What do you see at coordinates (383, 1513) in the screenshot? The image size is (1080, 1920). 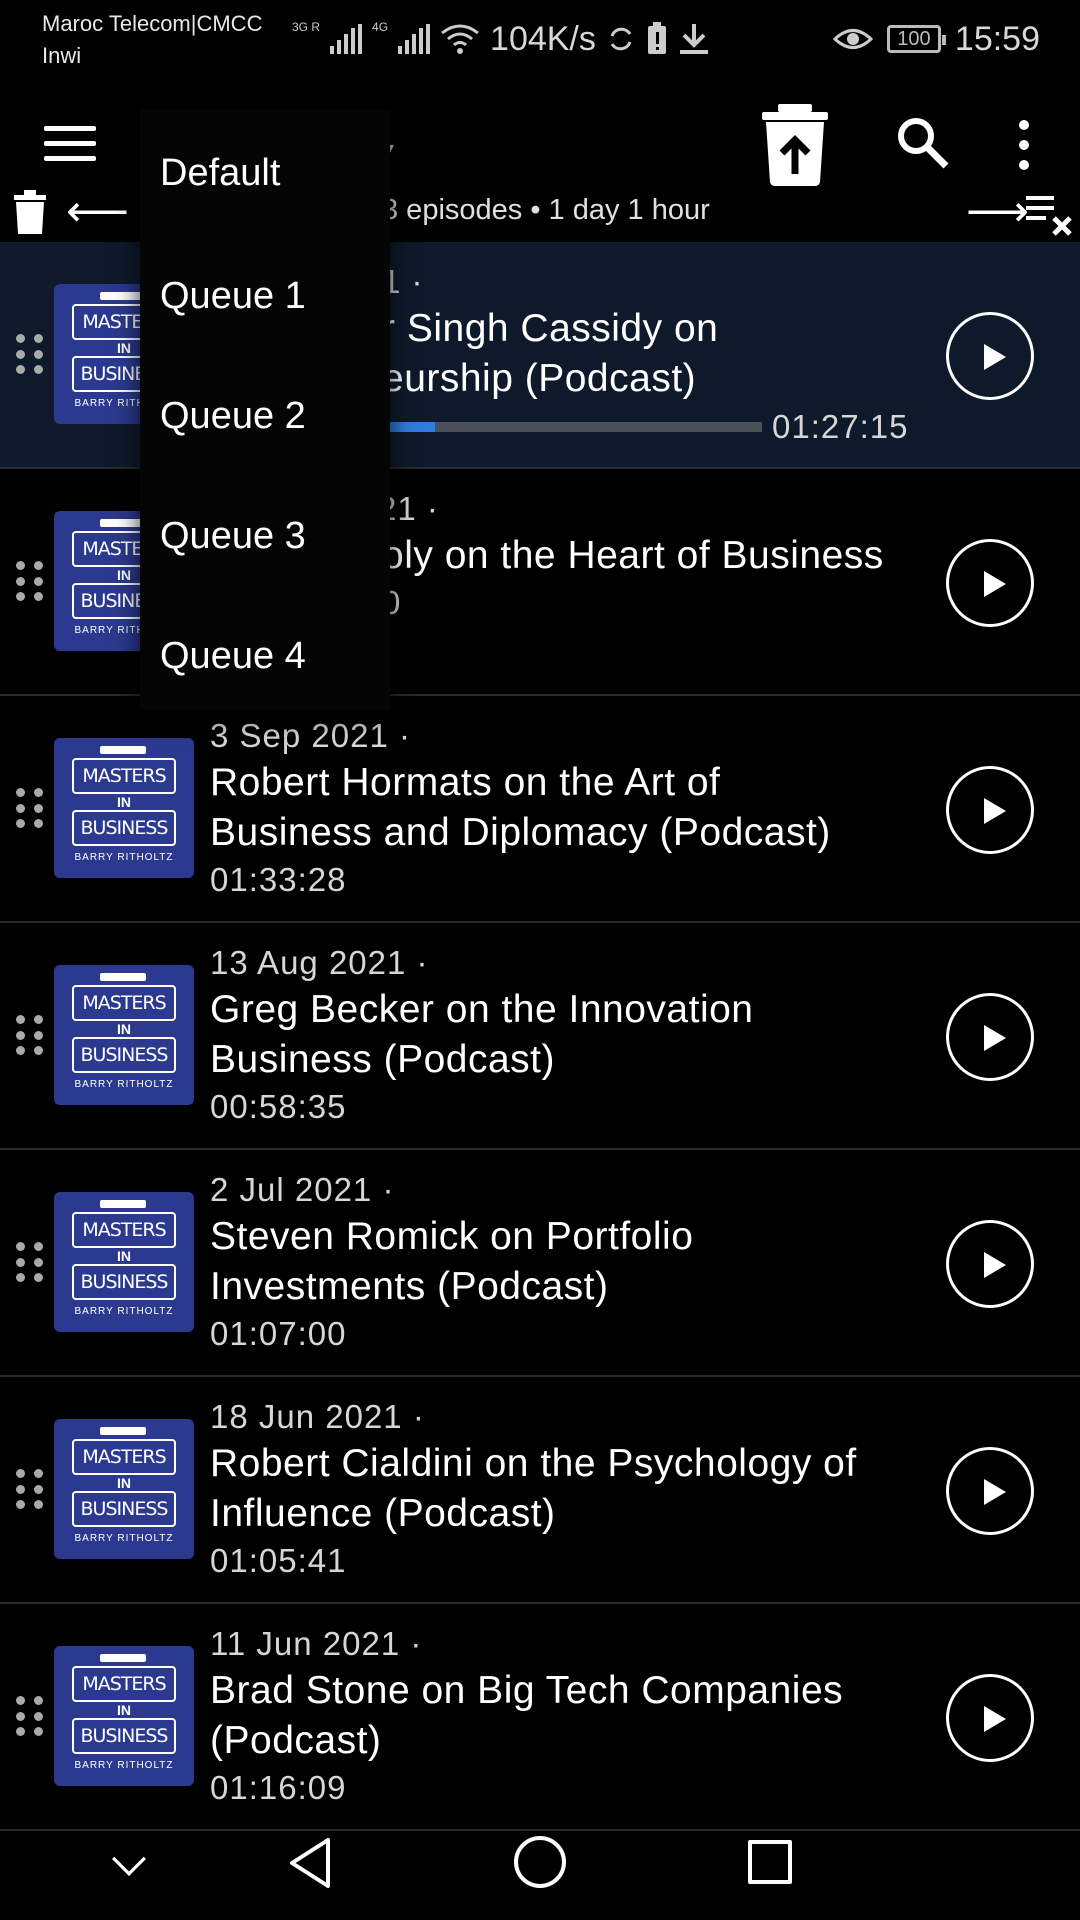 I see `episode-title-line2: Influence (Podcast)` at bounding box center [383, 1513].